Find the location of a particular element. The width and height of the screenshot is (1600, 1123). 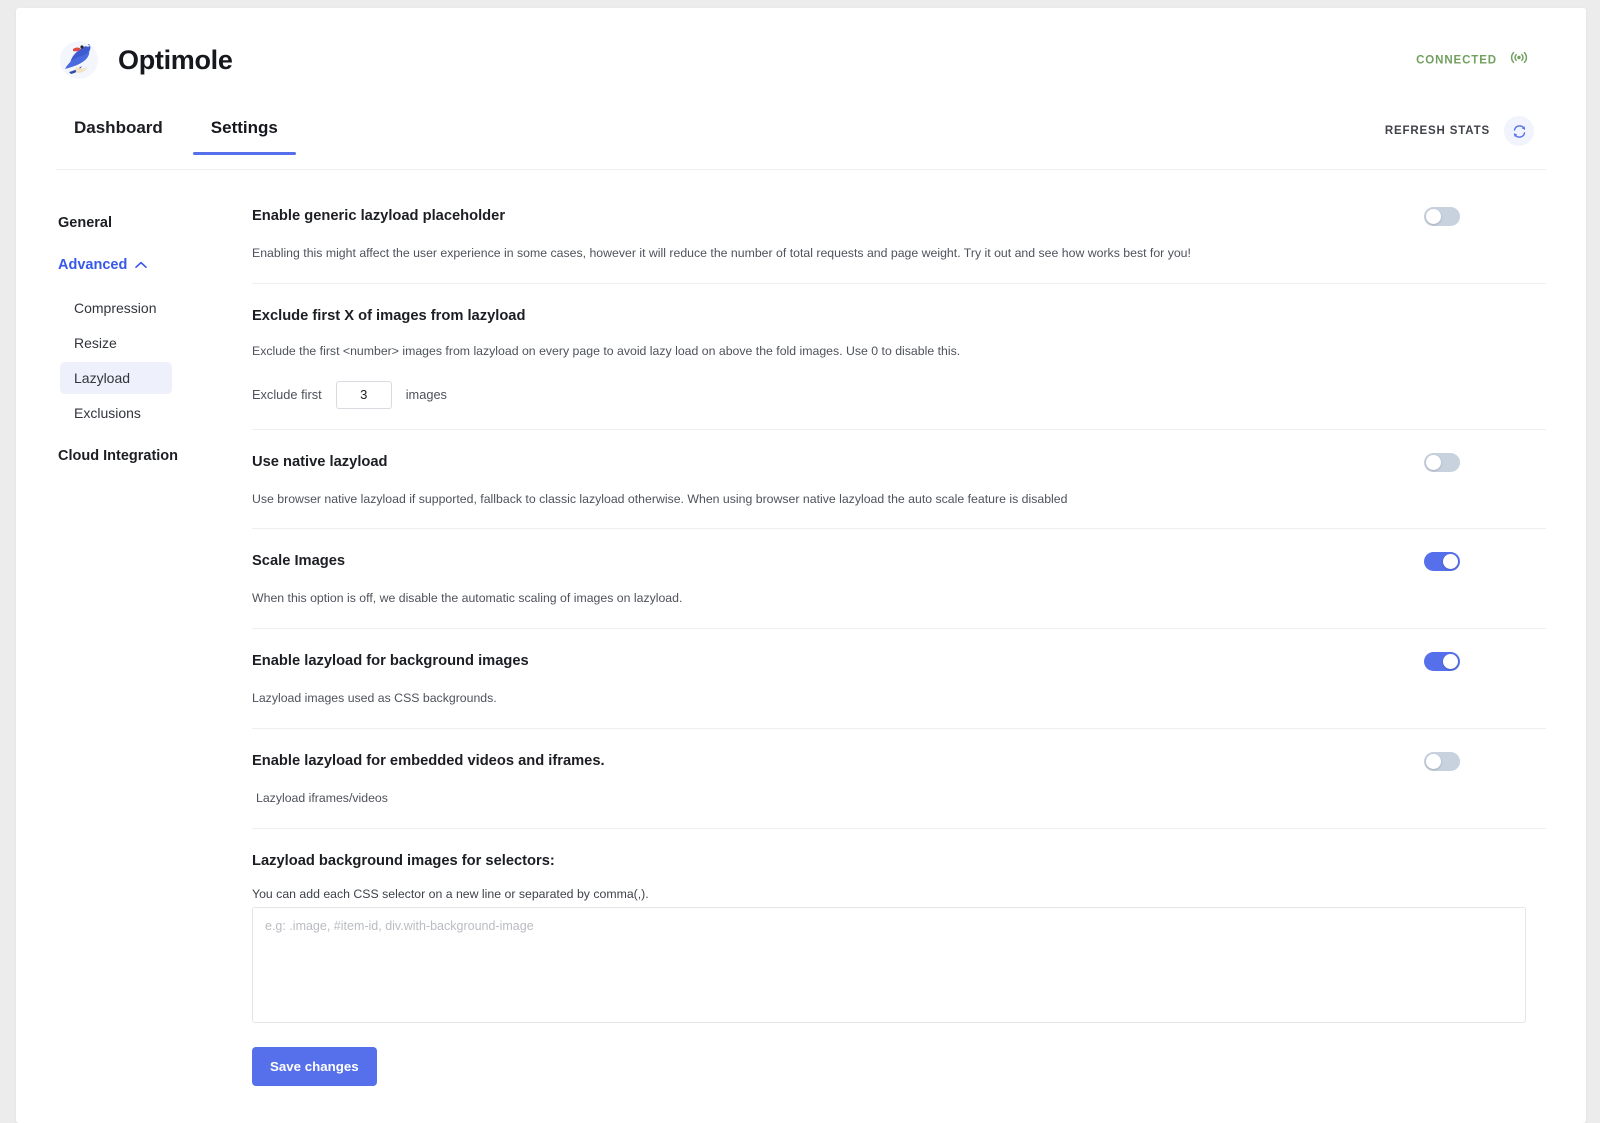

selectors-textarea is located at coordinates (889, 964).